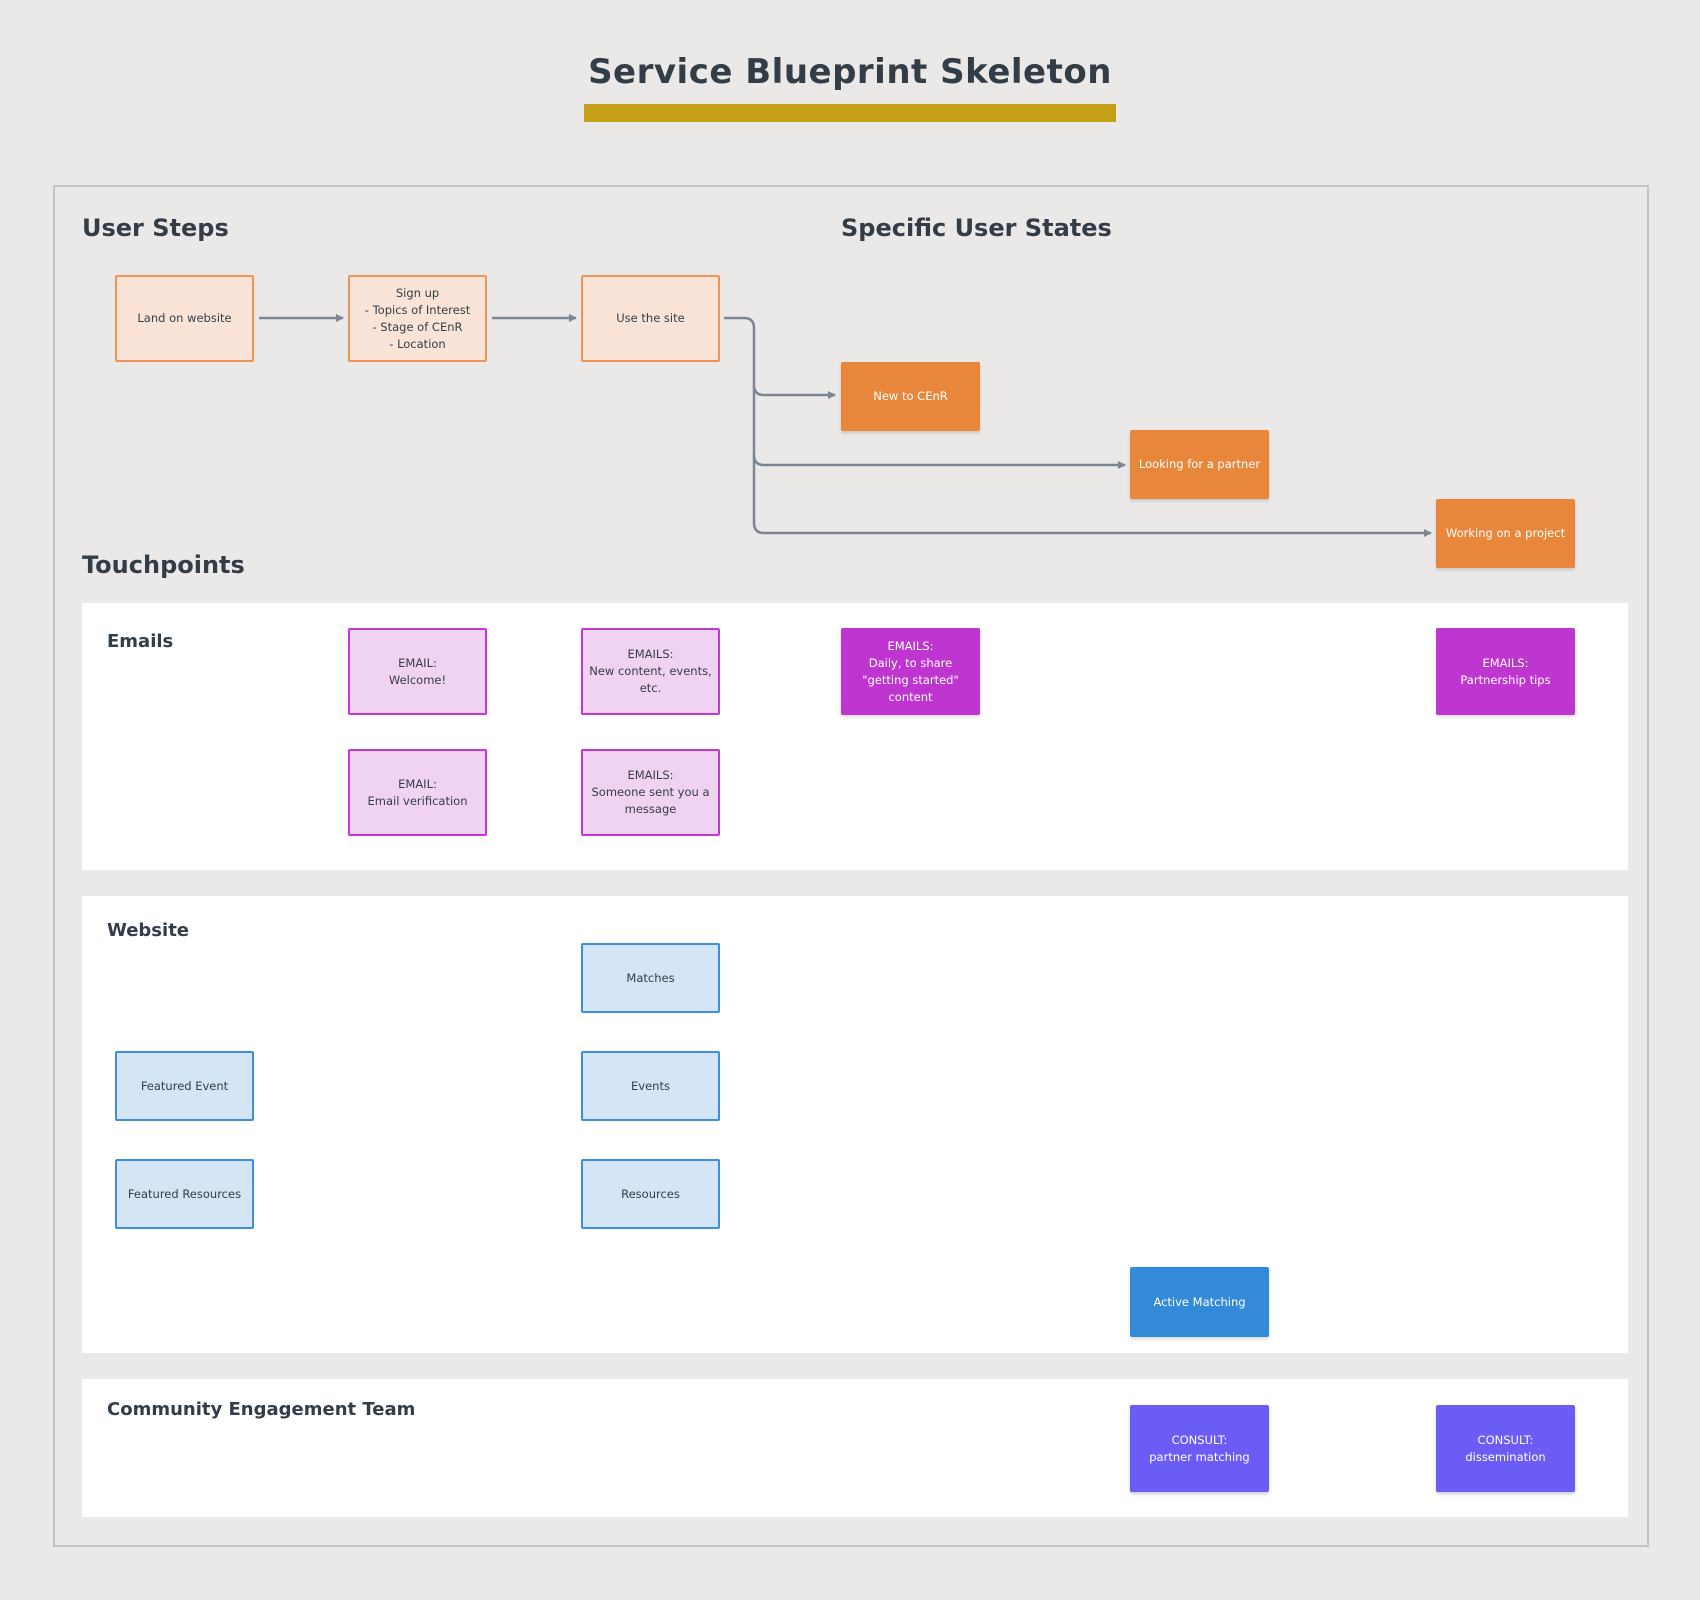 Image resolution: width=1700 pixels, height=1600 pixels. I want to click on lane-community-engagement-team: Community Engagement Team, so click(855, 1448).